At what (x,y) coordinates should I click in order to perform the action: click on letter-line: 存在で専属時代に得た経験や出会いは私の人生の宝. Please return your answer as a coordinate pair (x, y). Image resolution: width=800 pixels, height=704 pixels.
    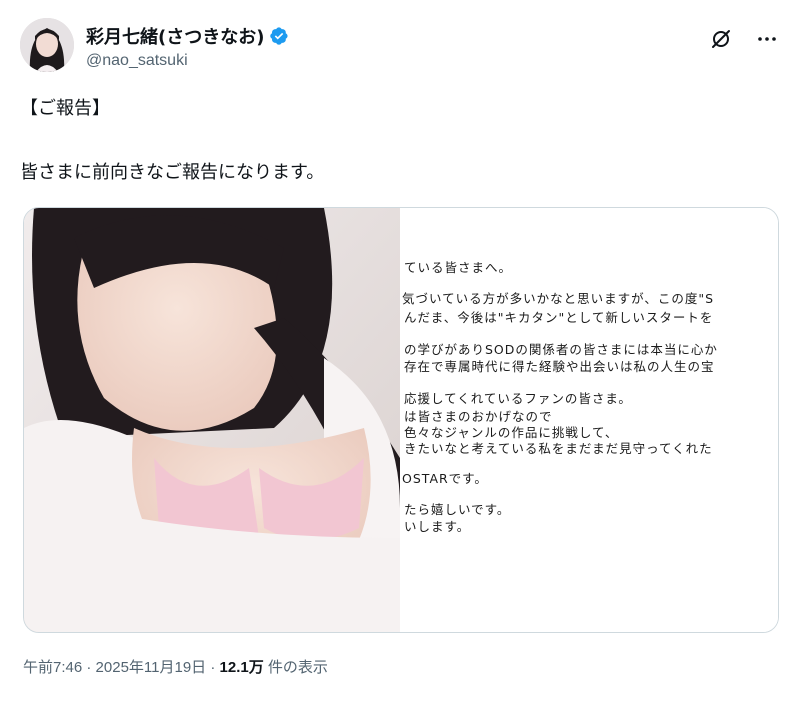
    Looking at the image, I should click on (559, 366).